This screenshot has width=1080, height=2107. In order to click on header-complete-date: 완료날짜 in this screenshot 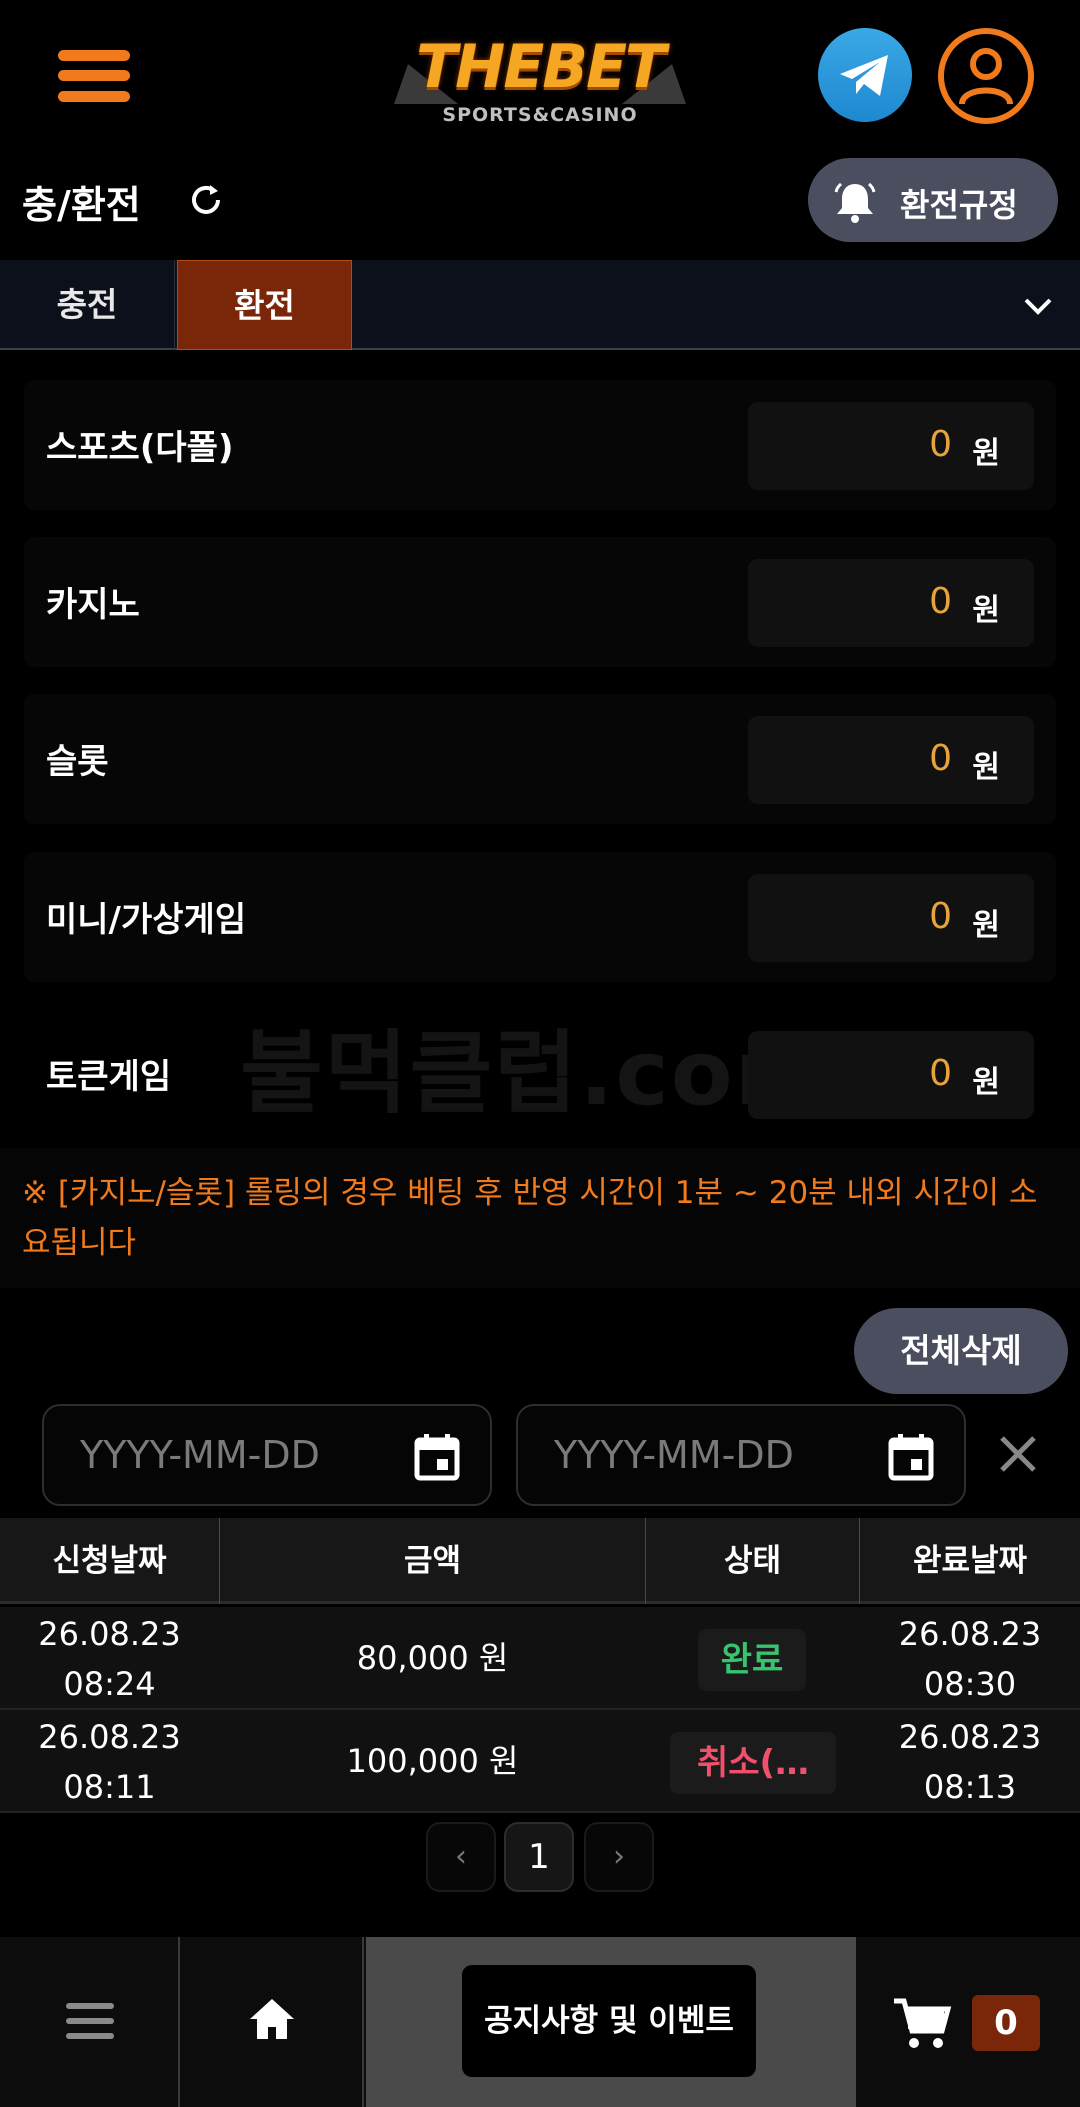, I will do `click(970, 1561)`.